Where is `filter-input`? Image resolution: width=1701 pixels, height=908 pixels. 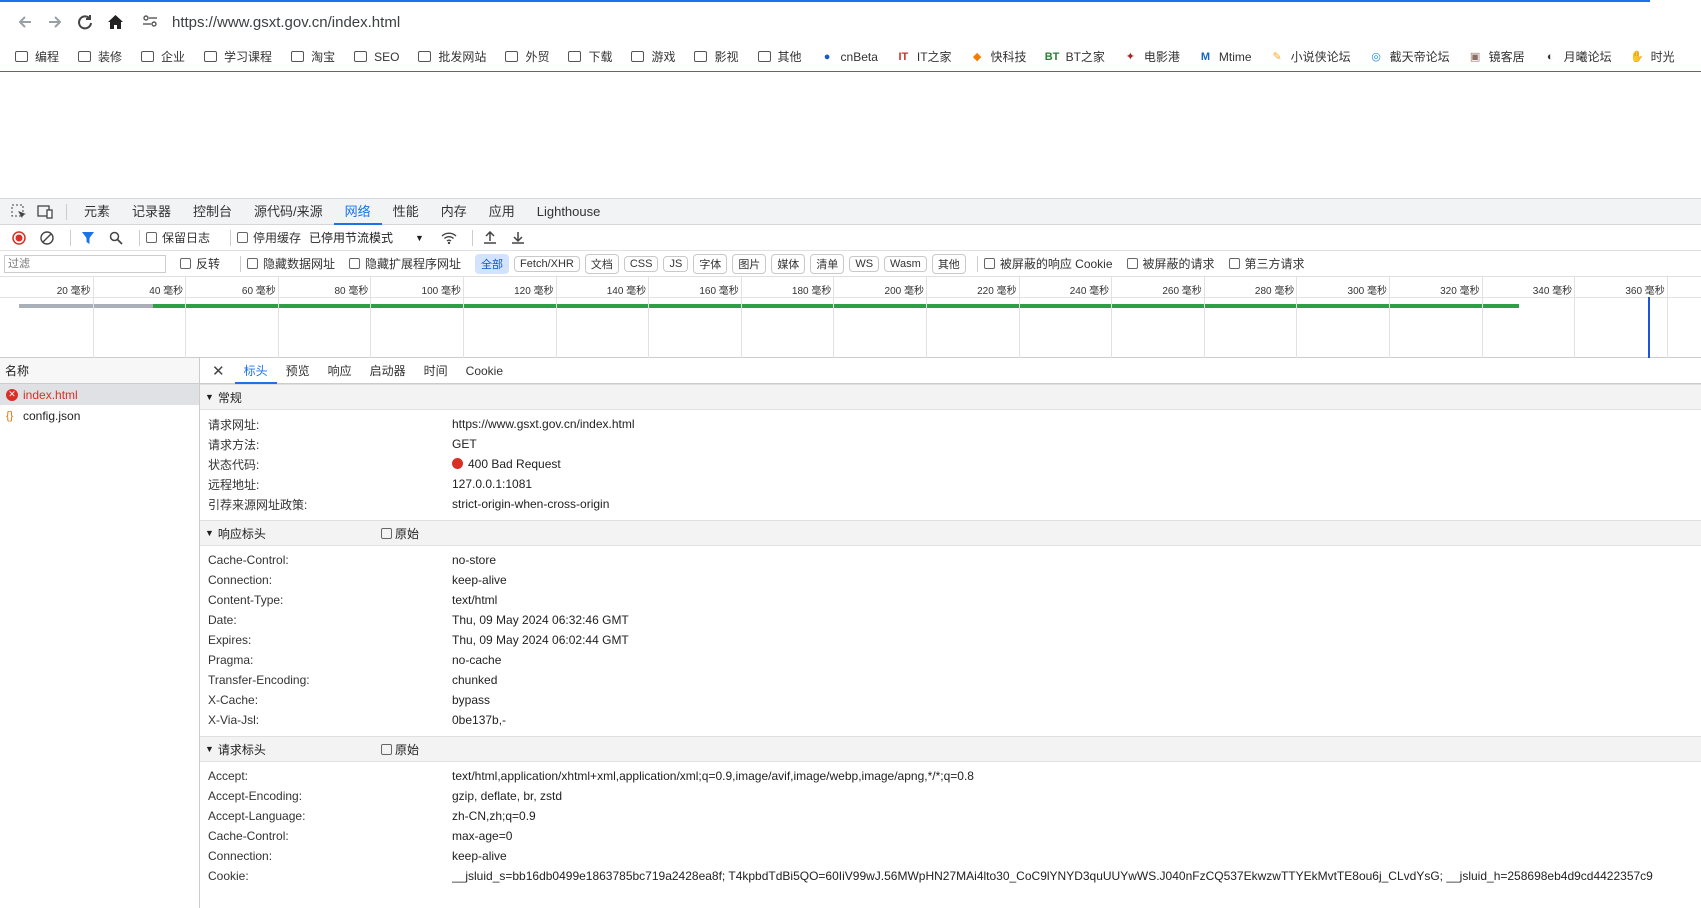
filter-input is located at coordinates (85, 263).